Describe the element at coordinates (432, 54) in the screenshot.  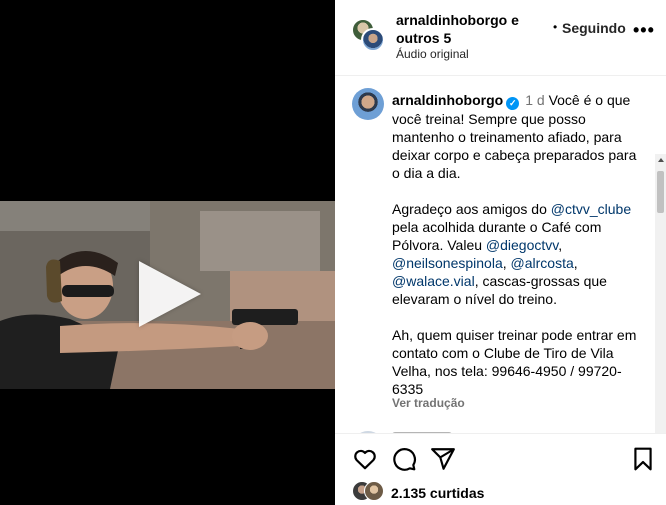
I see `audio-label-link: Áudio original` at that location.